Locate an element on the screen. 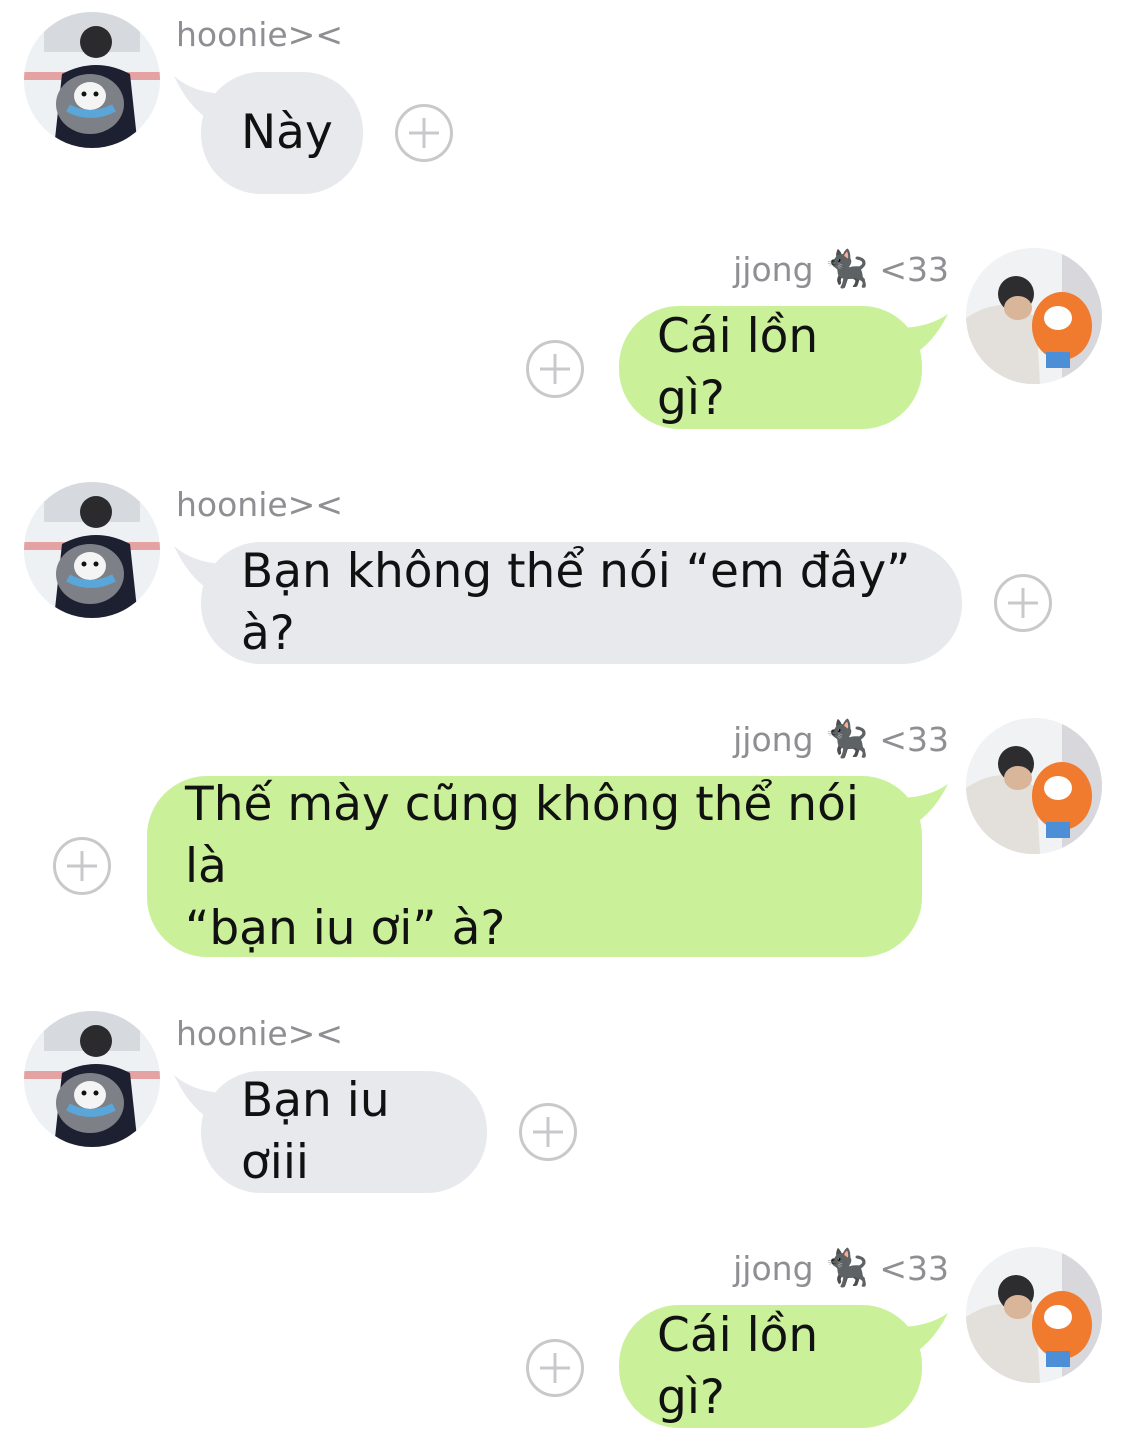 The height and width of the screenshot is (1455, 1125). message-bubble: Bạn iu ơiii is located at coordinates (344, 1132).